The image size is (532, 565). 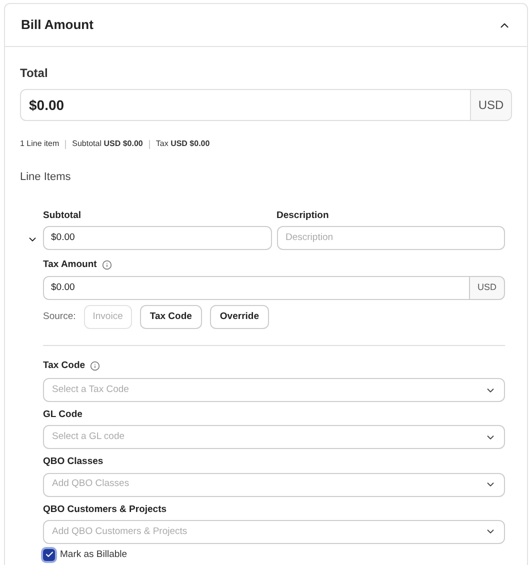 What do you see at coordinates (70, 265) in the screenshot?
I see `field-label: Tax Amount` at bounding box center [70, 265].